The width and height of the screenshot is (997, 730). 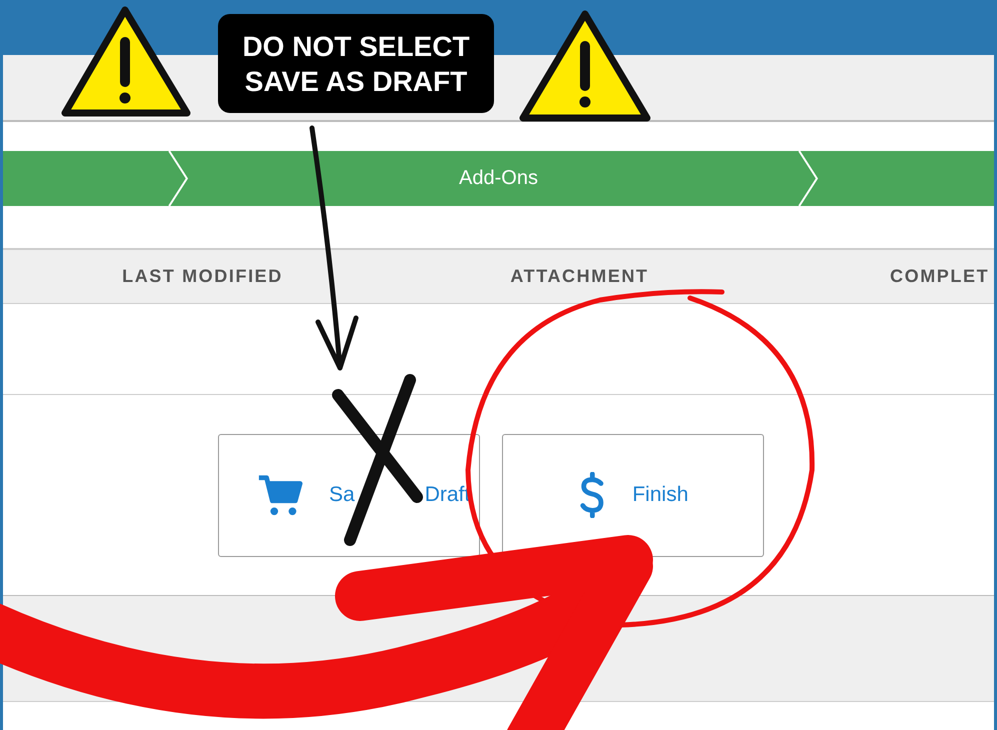 What do you see at coordinates (356, 63) in the screenshot?
I see `warning-label: DO NOT SELECT SAVE AS DRAFT` at bounding box center [356, 63].